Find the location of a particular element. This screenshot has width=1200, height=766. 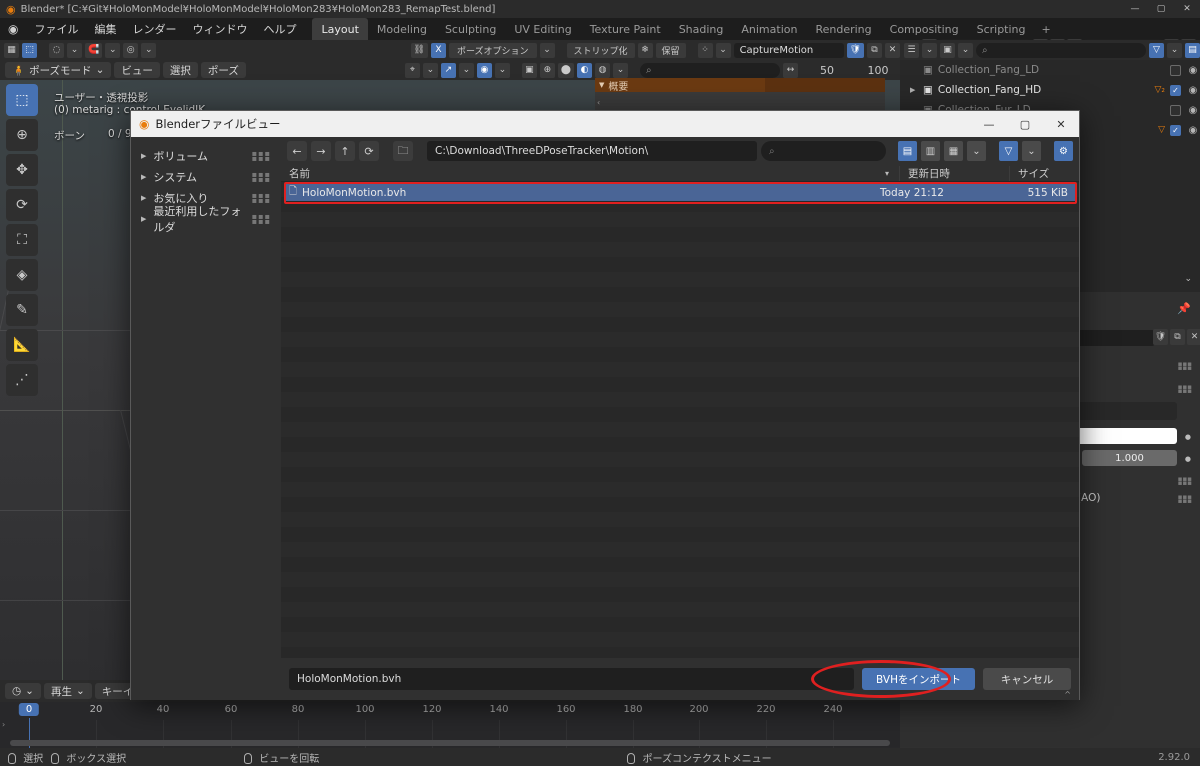

sidebar-item-recent: ▶ 最近利用したフォルダ ▪▪▪ ▪▪▪ is located at coordinates (206, 219).